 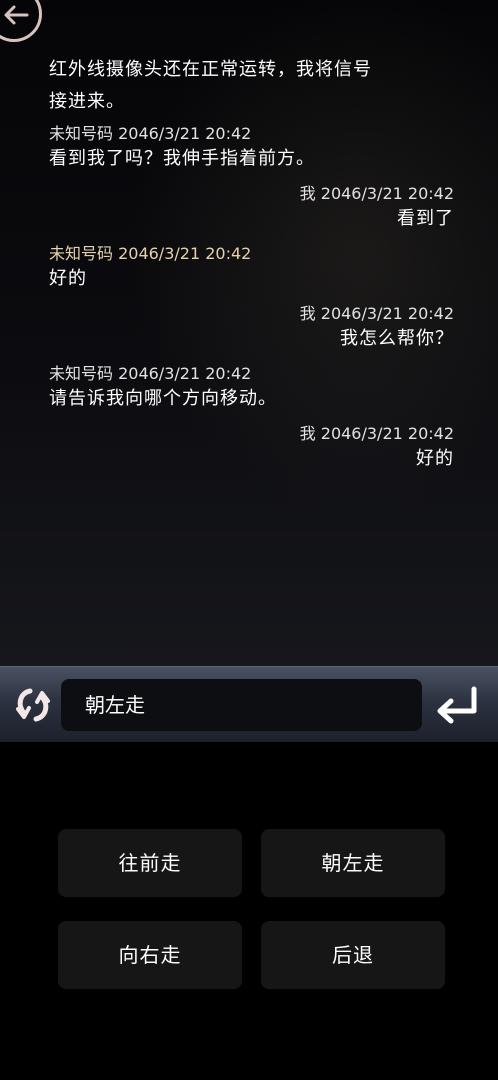 I want to click on option-button: 往前走, so click(x=150, y=863).